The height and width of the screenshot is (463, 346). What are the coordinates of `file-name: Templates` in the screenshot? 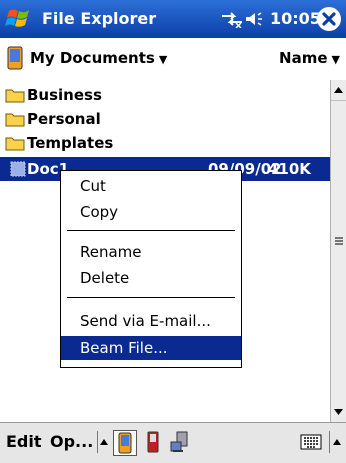 It's located at (70, 143).